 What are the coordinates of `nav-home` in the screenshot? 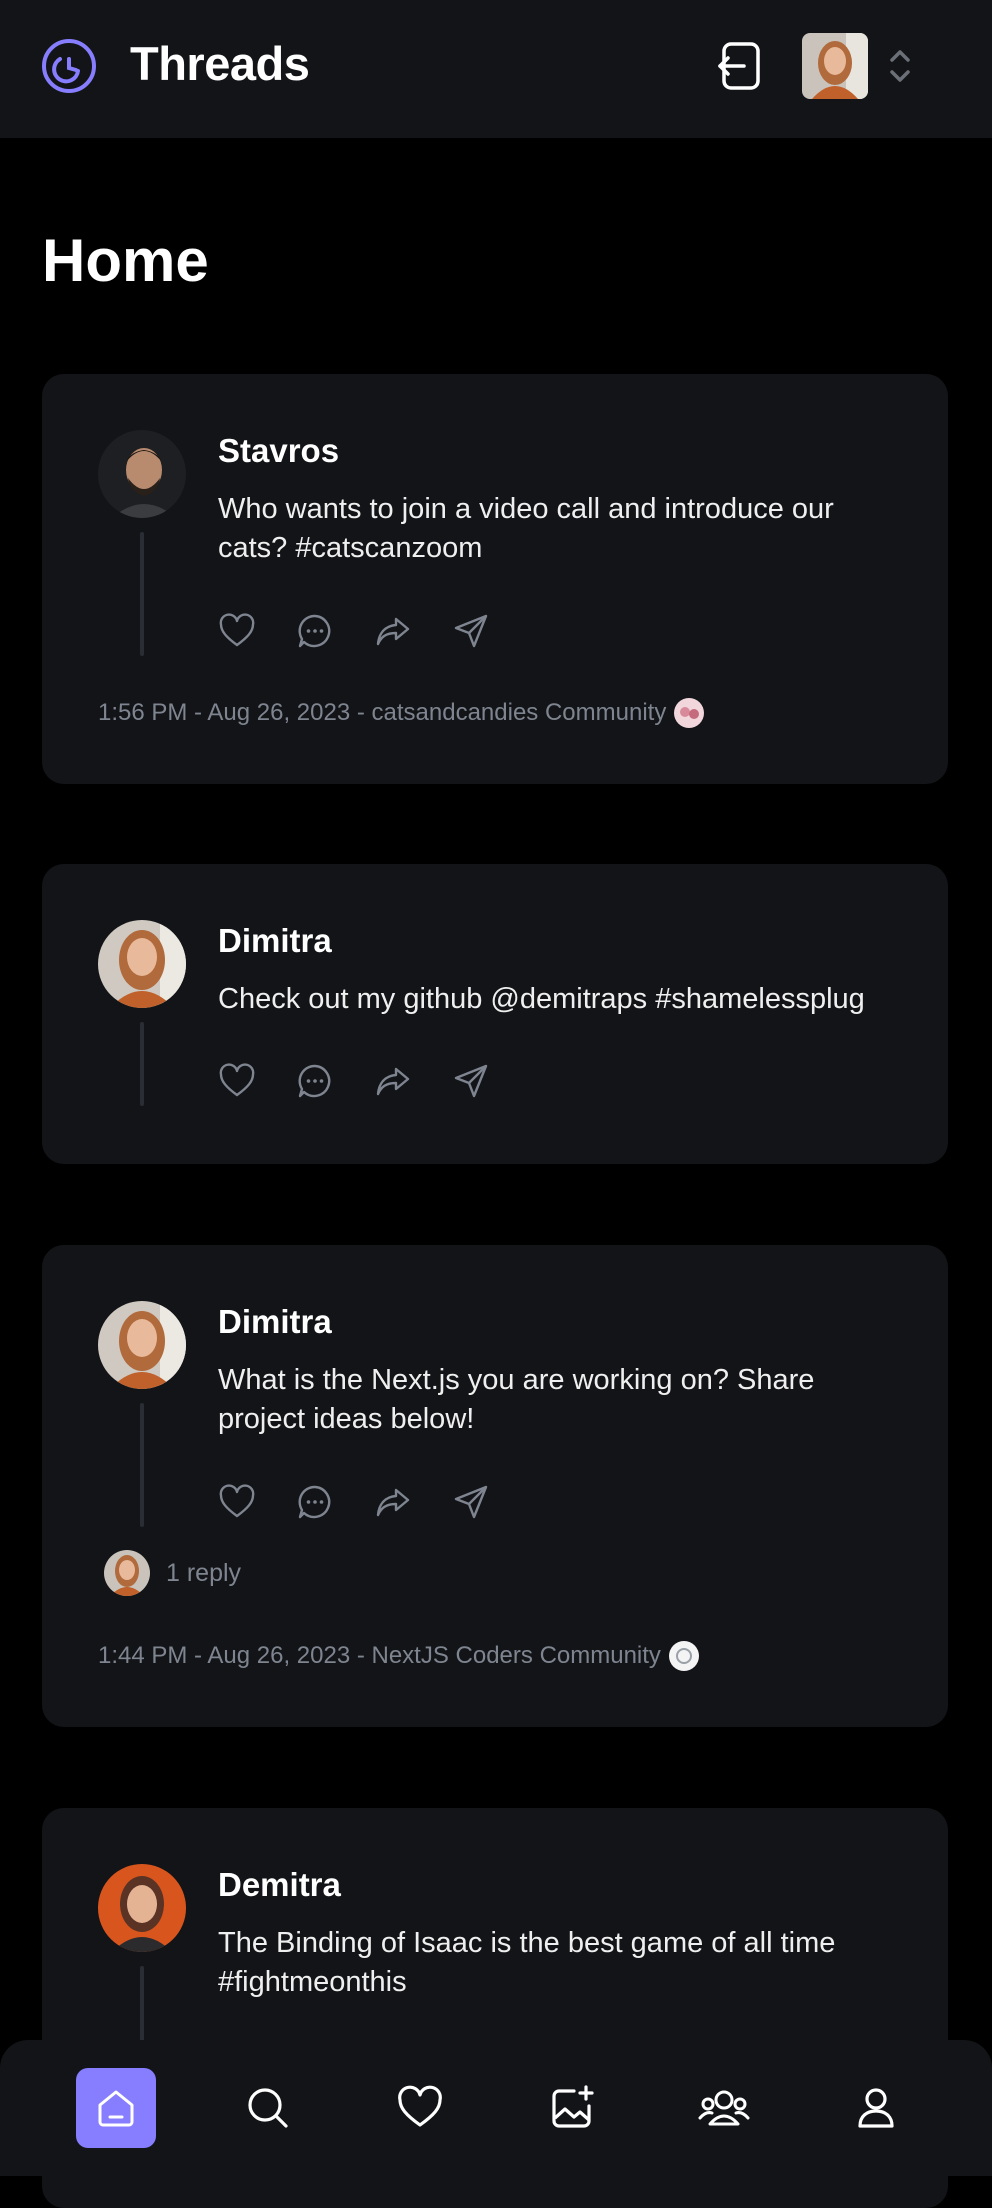 It's located at (116, 2108).